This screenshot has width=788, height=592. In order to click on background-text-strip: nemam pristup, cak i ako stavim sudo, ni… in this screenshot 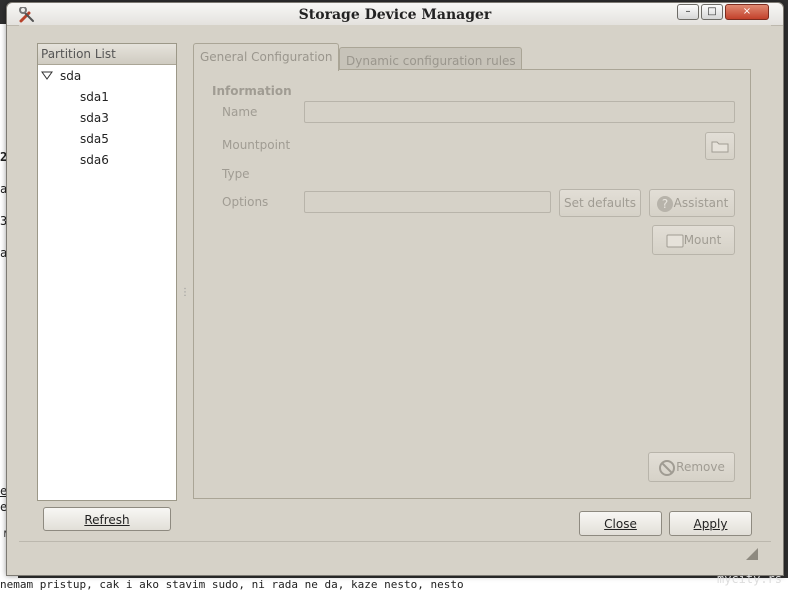, I will do `click(394, 585)`.